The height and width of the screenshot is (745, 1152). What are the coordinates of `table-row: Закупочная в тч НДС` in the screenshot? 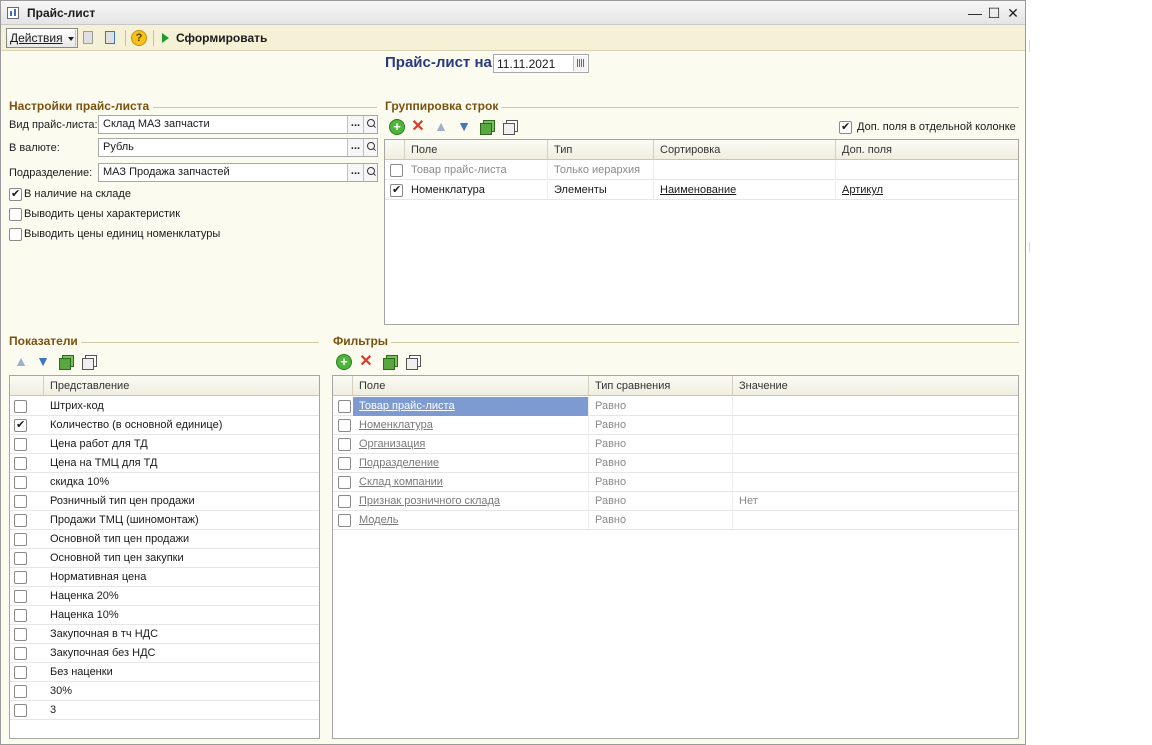 It's located at (164, 634).